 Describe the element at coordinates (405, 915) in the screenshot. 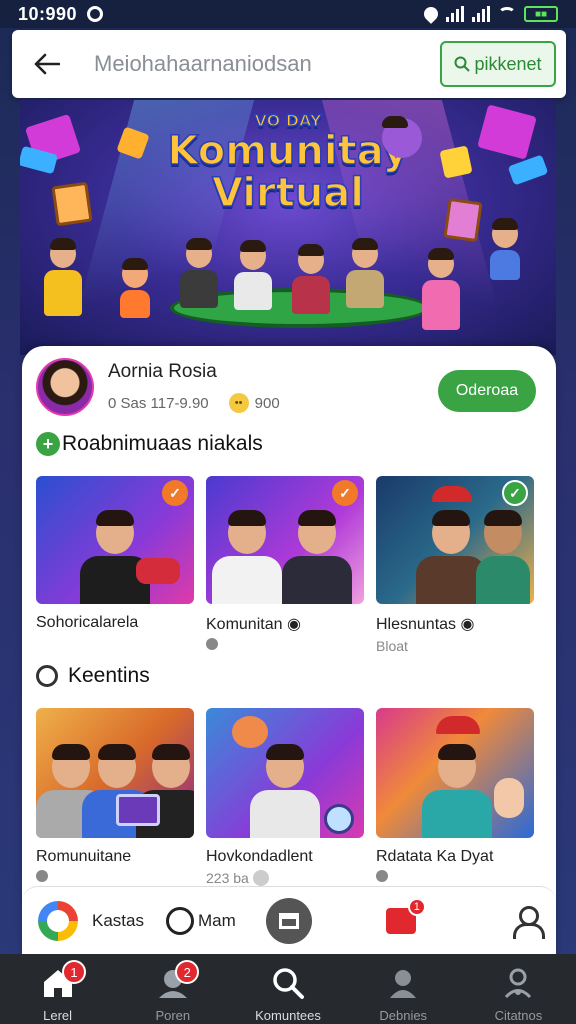

I see `message-icon: 1` at that location.